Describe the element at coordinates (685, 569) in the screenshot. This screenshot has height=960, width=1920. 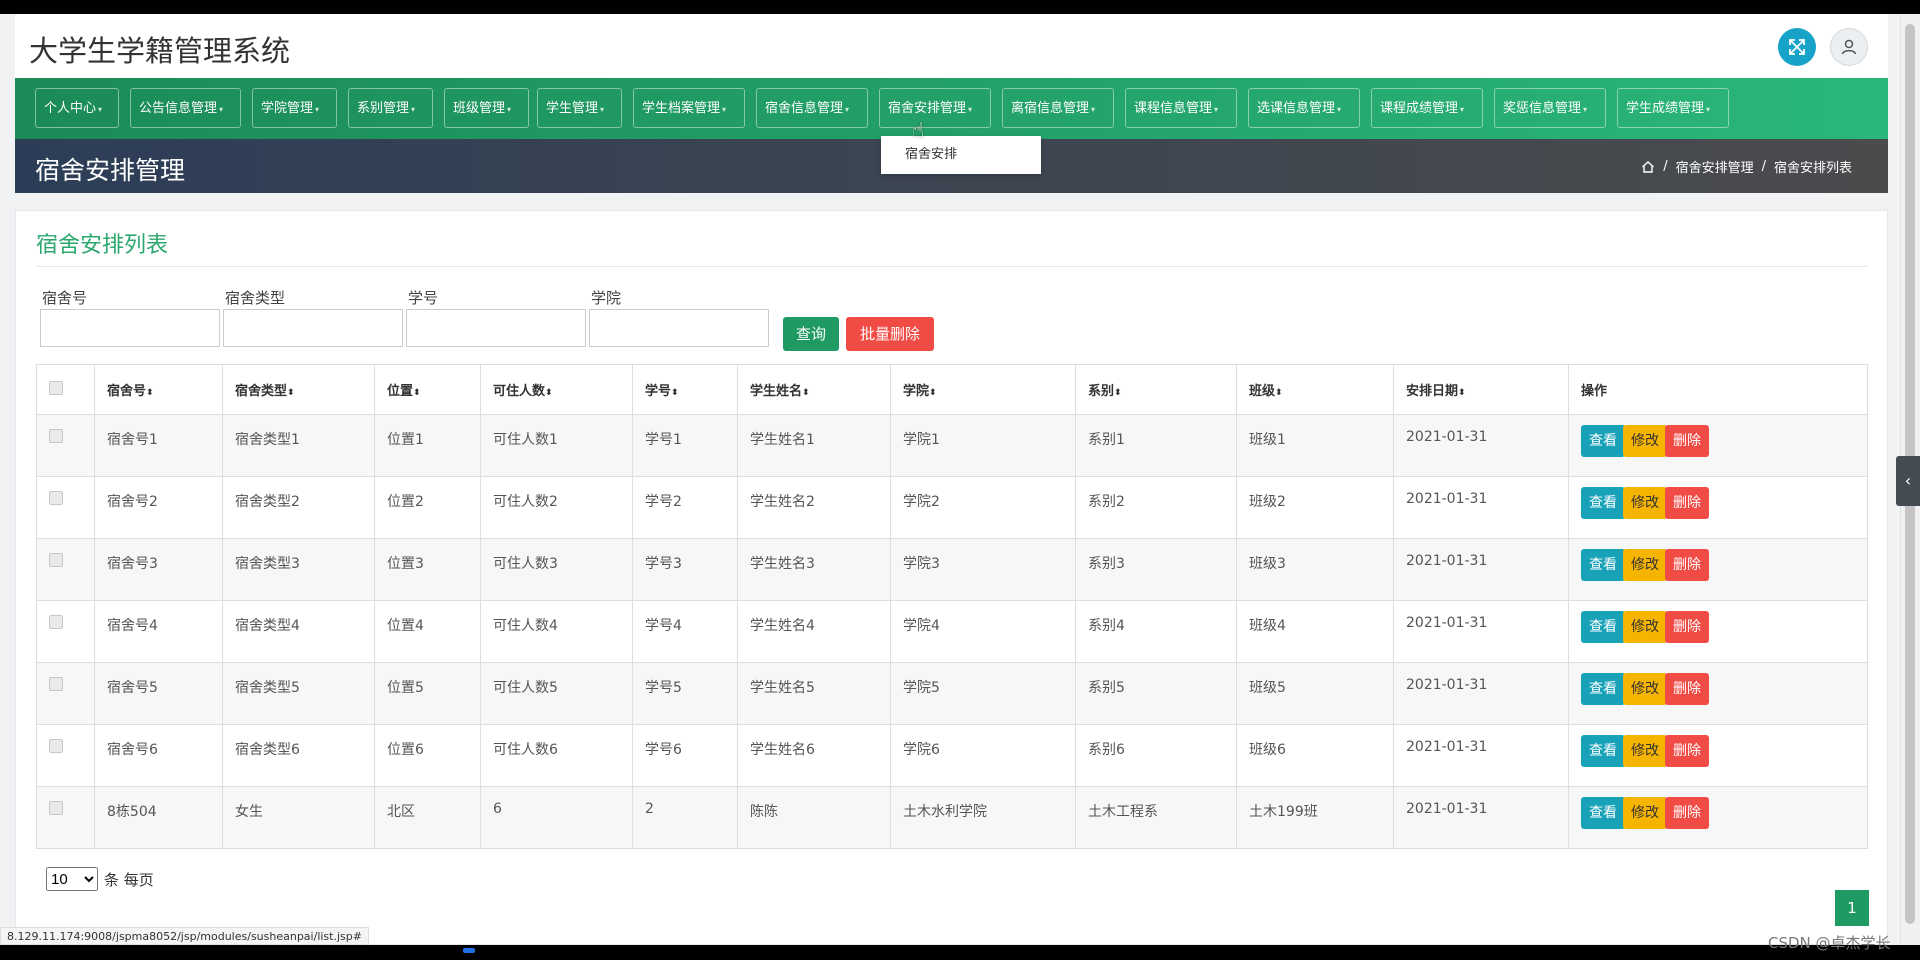
I see `table-cell: 学号3` at that location.